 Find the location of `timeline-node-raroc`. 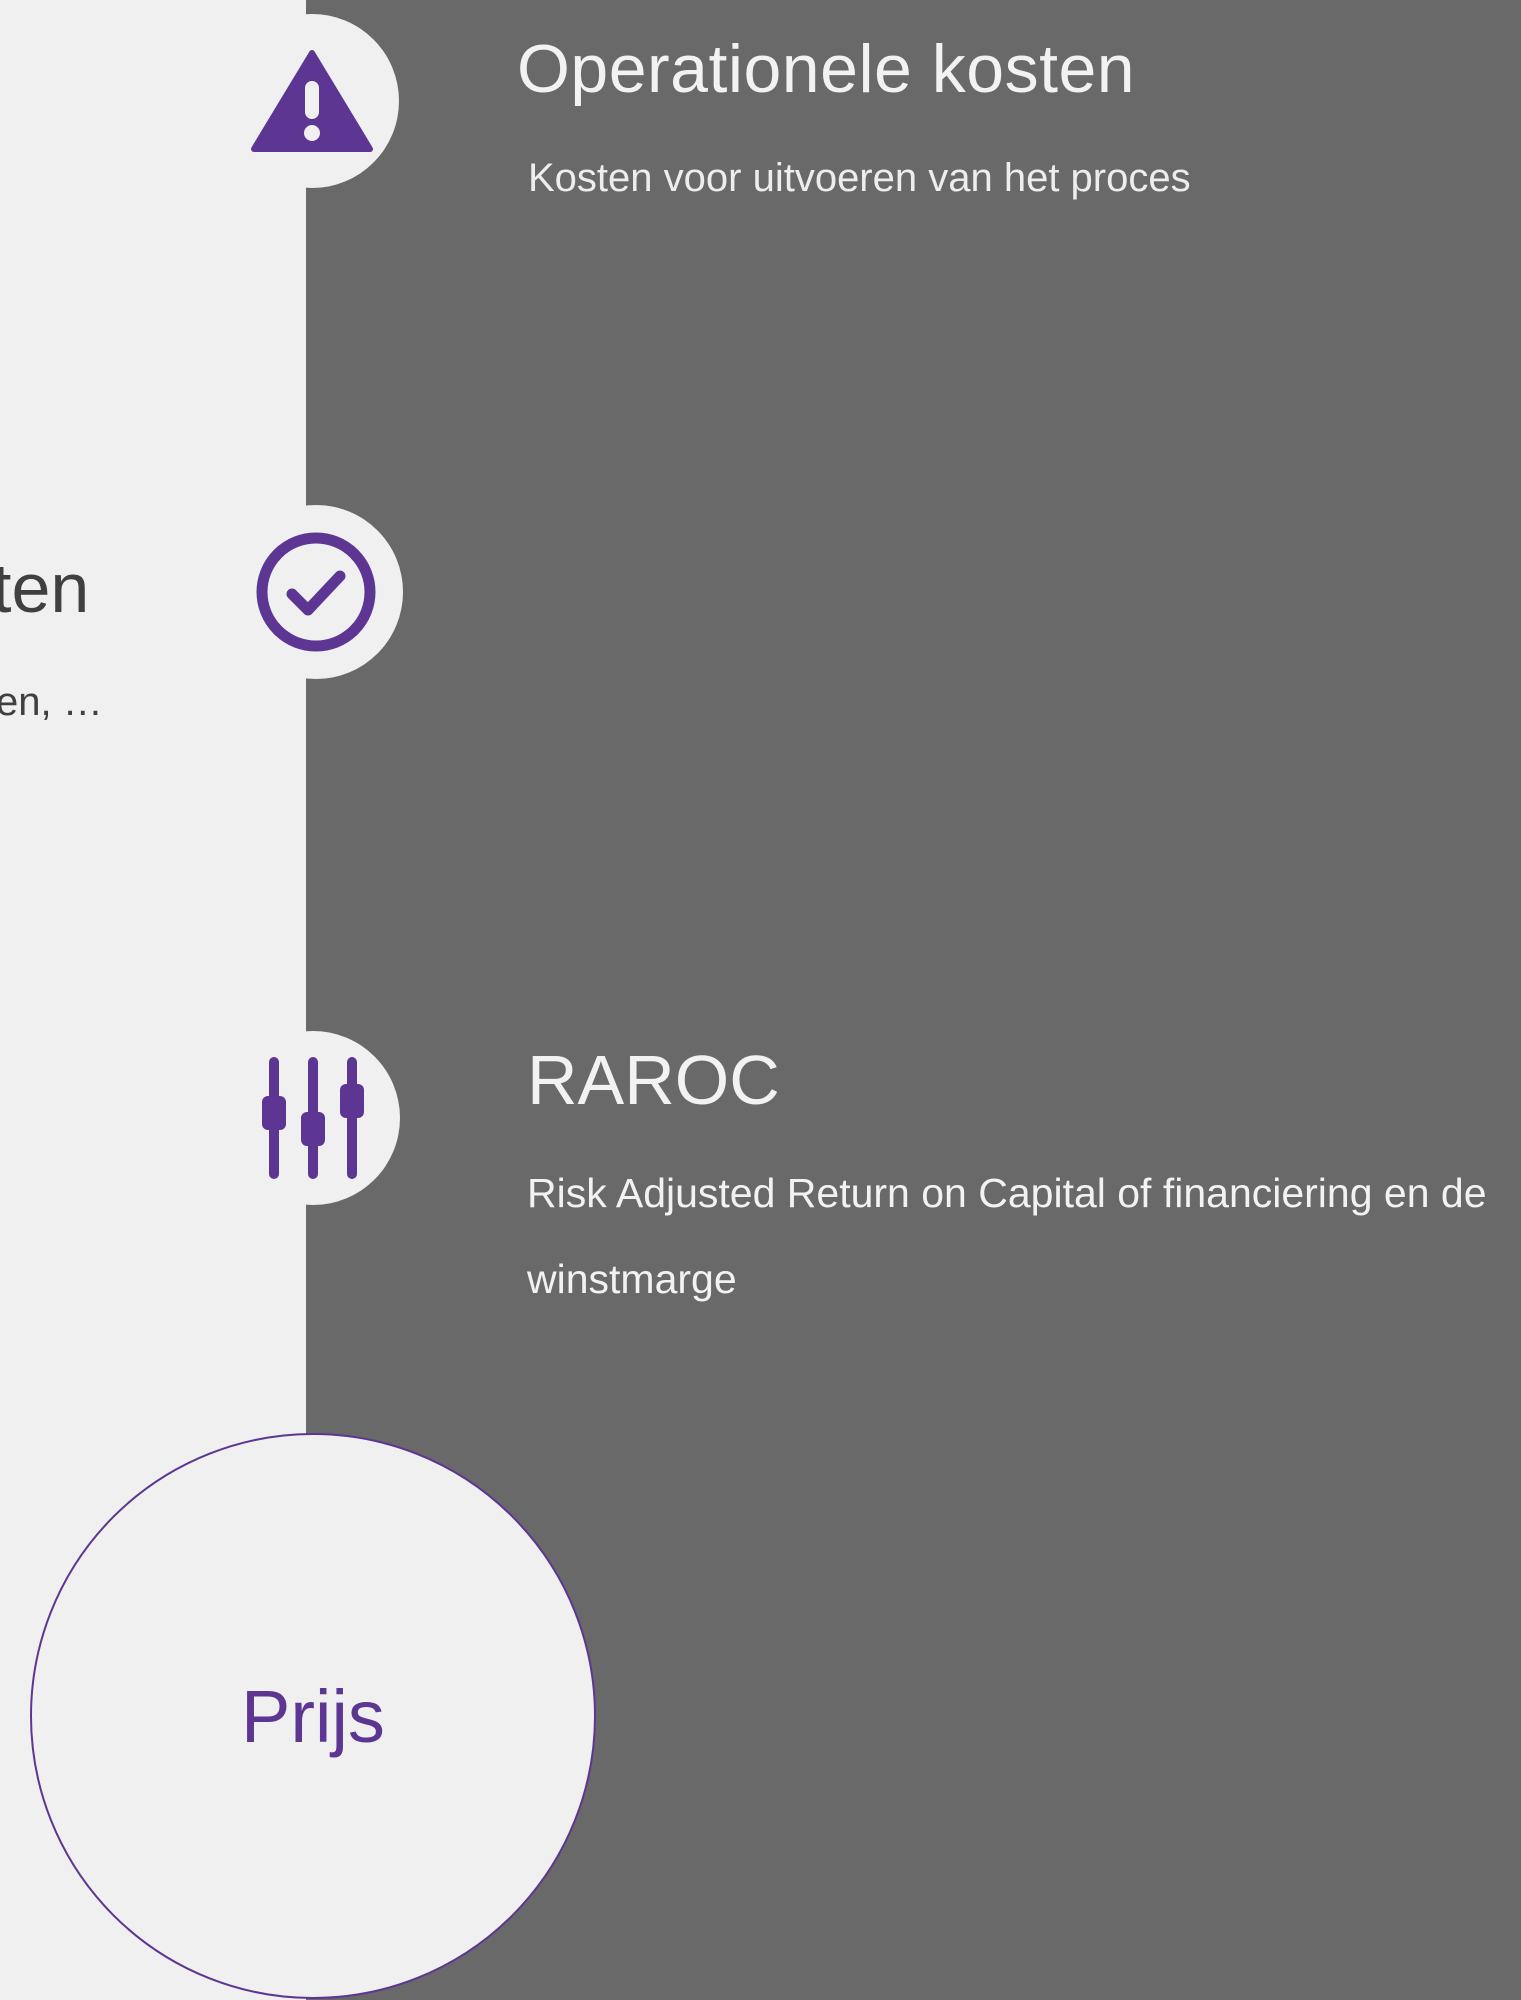

timeline-node-raroc is located at coordinates (313, 1118).